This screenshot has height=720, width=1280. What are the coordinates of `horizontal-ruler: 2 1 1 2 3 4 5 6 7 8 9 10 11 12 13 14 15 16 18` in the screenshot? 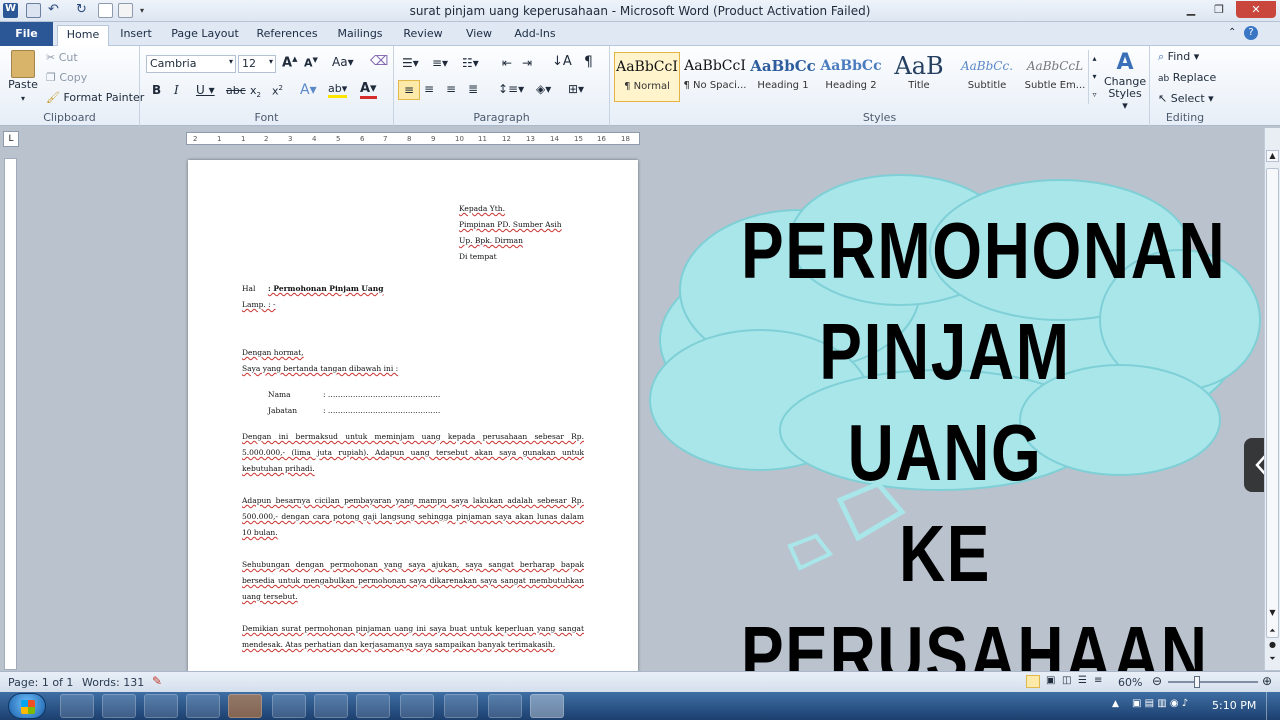 It's located at (413, 138).